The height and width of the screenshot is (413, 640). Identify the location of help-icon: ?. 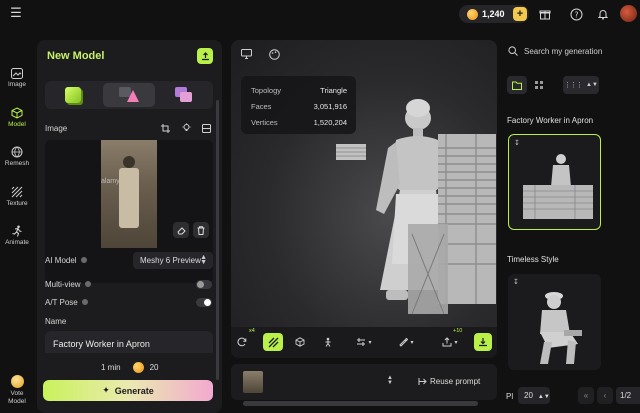
(576, 14).